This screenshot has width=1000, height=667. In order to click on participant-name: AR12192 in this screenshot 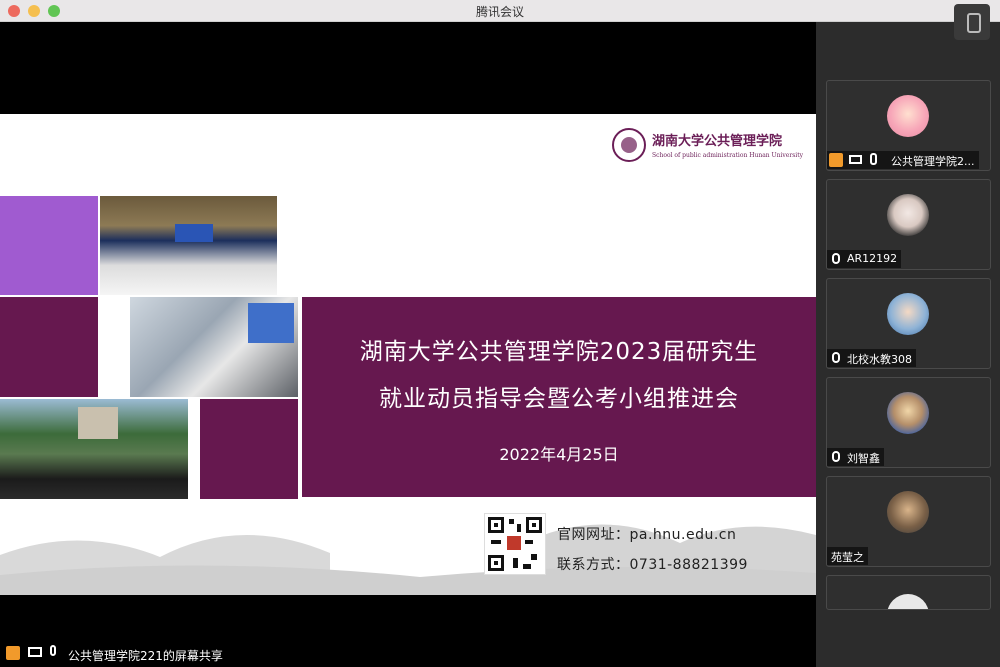, I will do `click(872, 258)`.